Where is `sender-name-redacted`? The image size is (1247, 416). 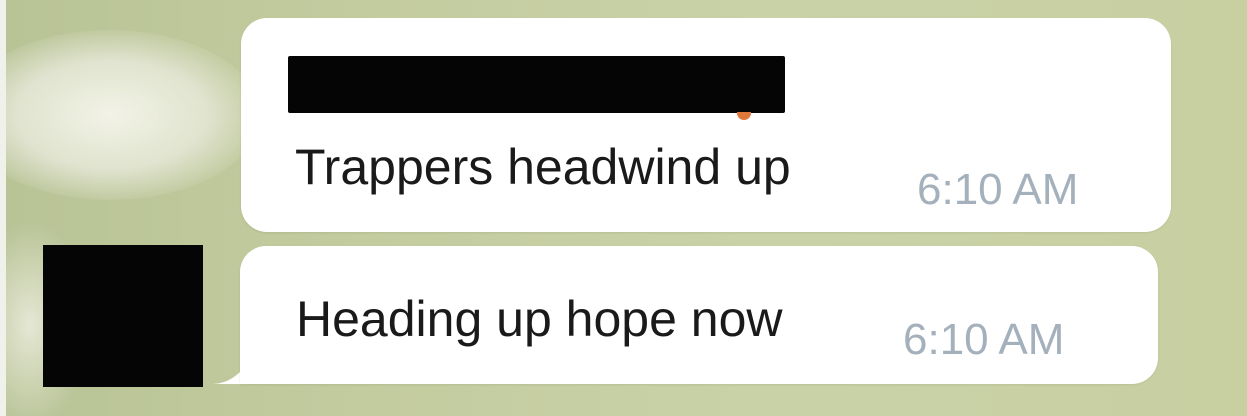
sender-name-redacted is located at coordinates (536, 84).